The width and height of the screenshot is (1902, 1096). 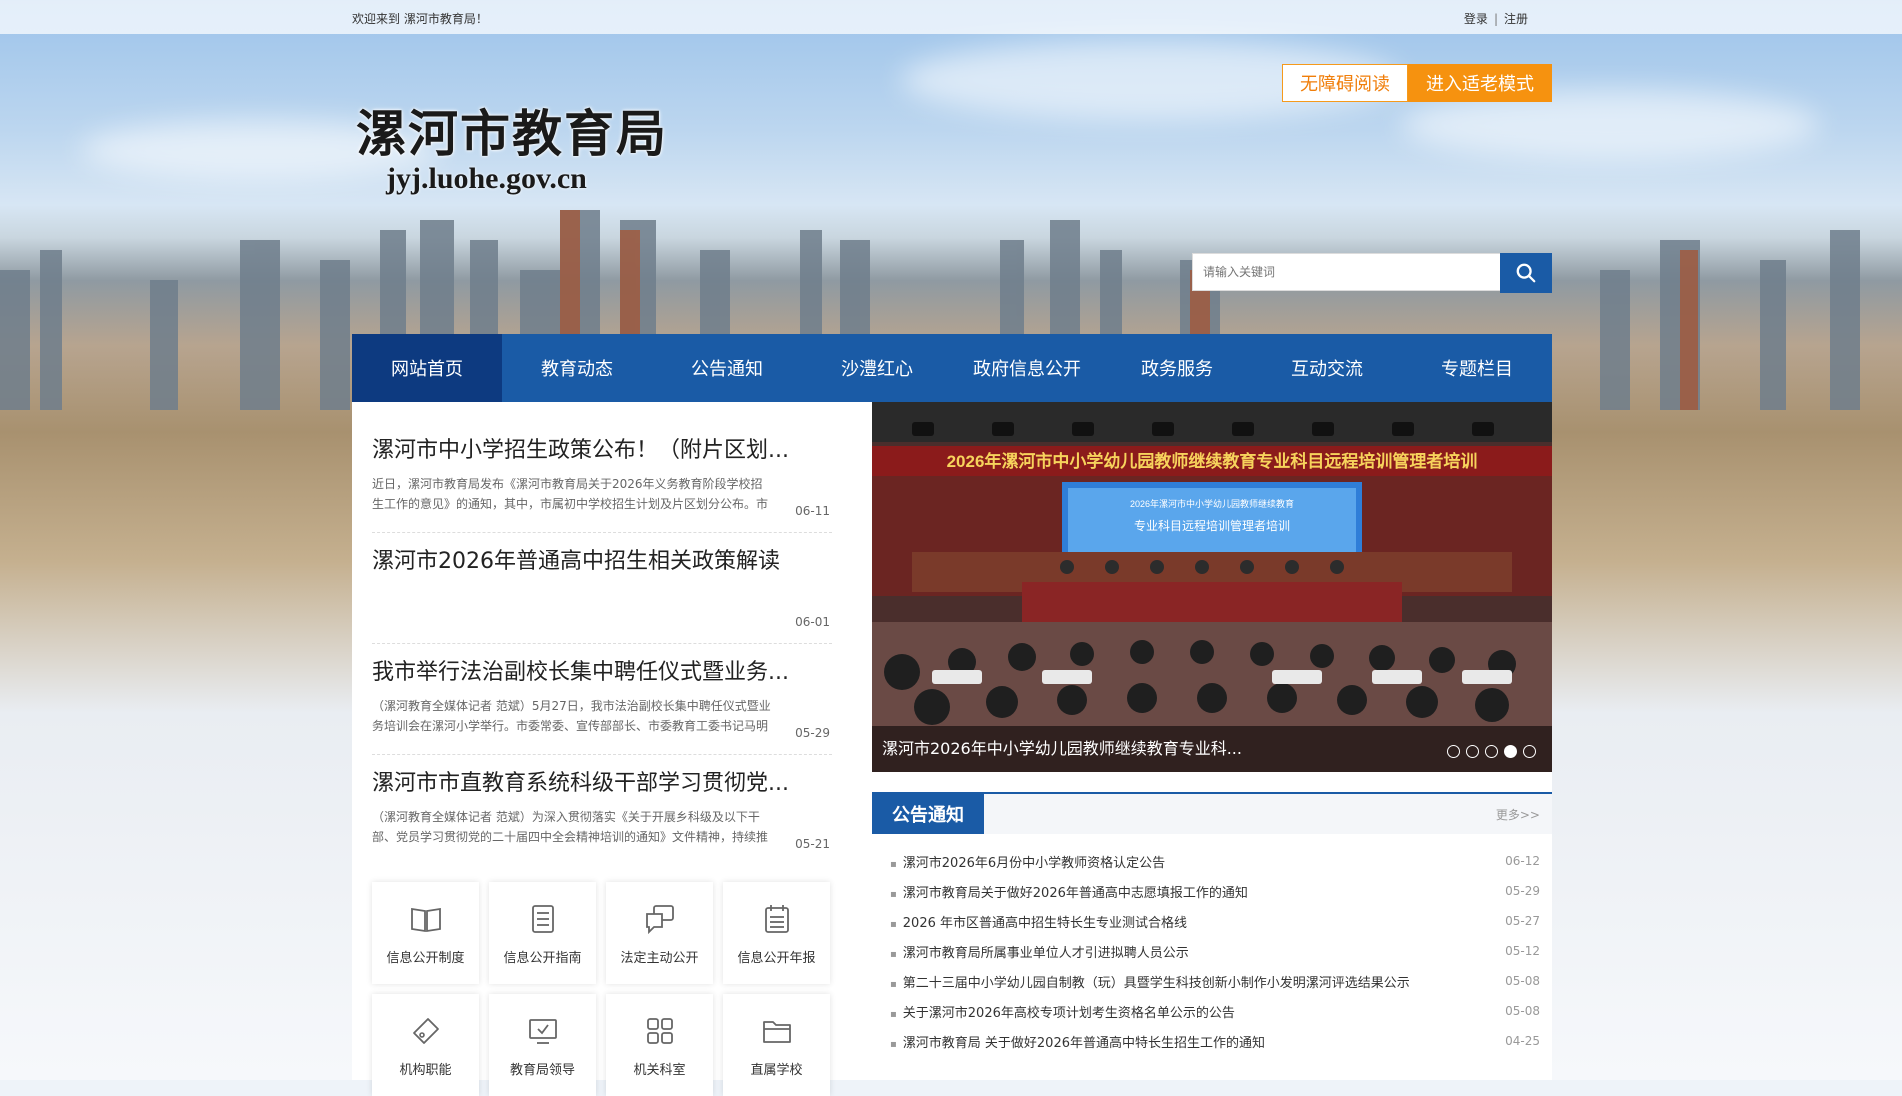 I want to click on search-input, so click(x=1346, y=272).